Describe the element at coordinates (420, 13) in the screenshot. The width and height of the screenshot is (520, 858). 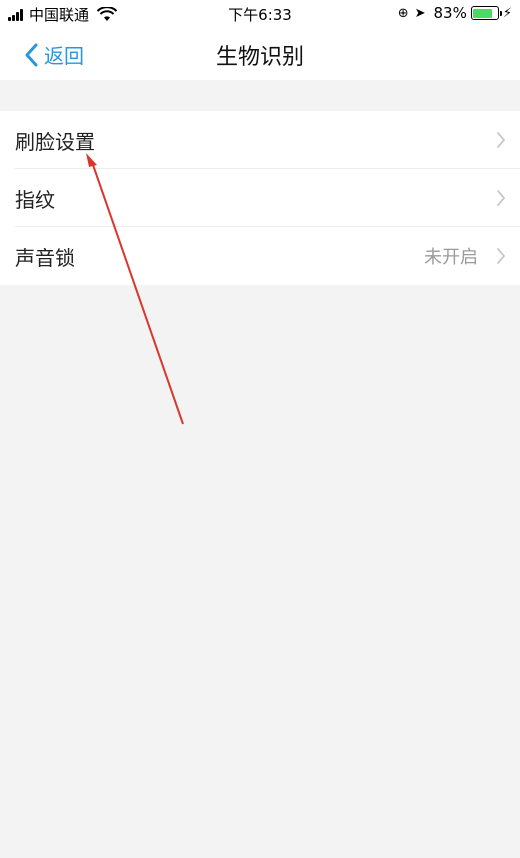
I see `location-icon: ➤` at that location.